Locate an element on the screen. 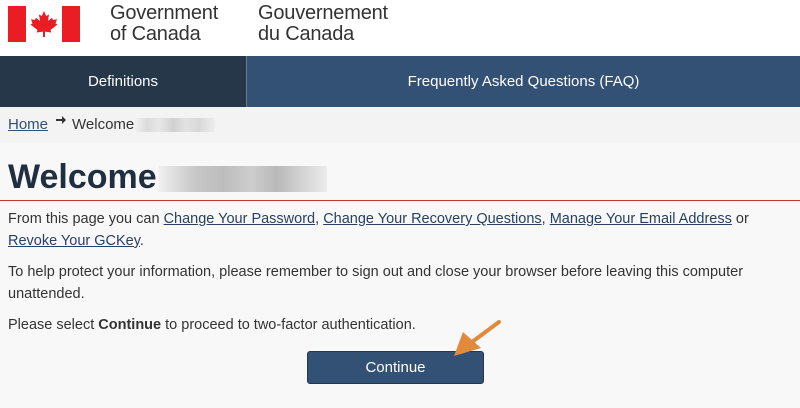 Image resolution: width=800 pixels, height=408 pixels. wordmark-french-line1: Gouvernement is located at coordinates (323, 13).